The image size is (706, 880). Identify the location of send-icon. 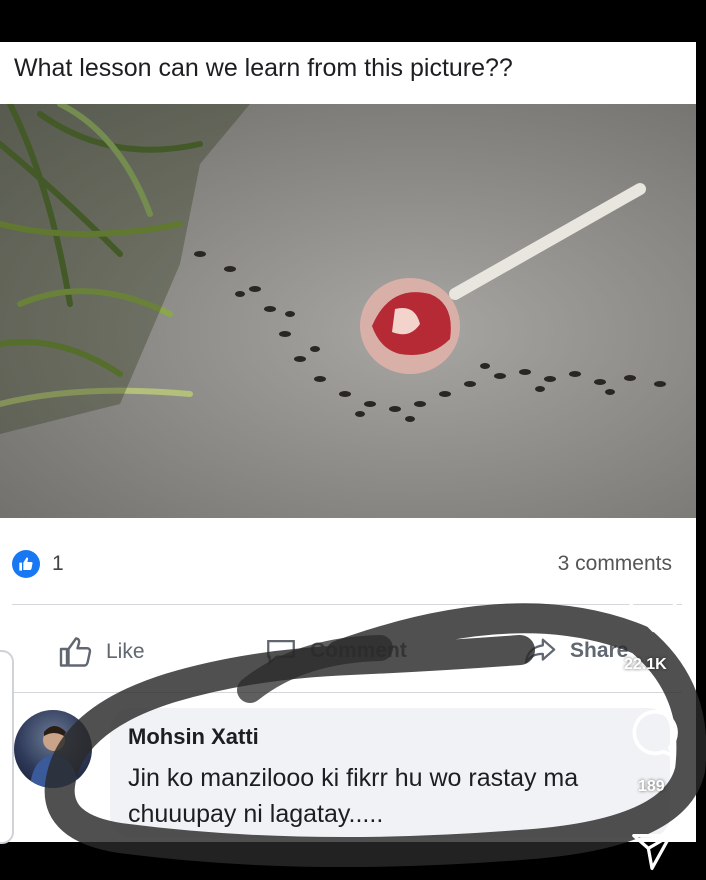
(652, 852).